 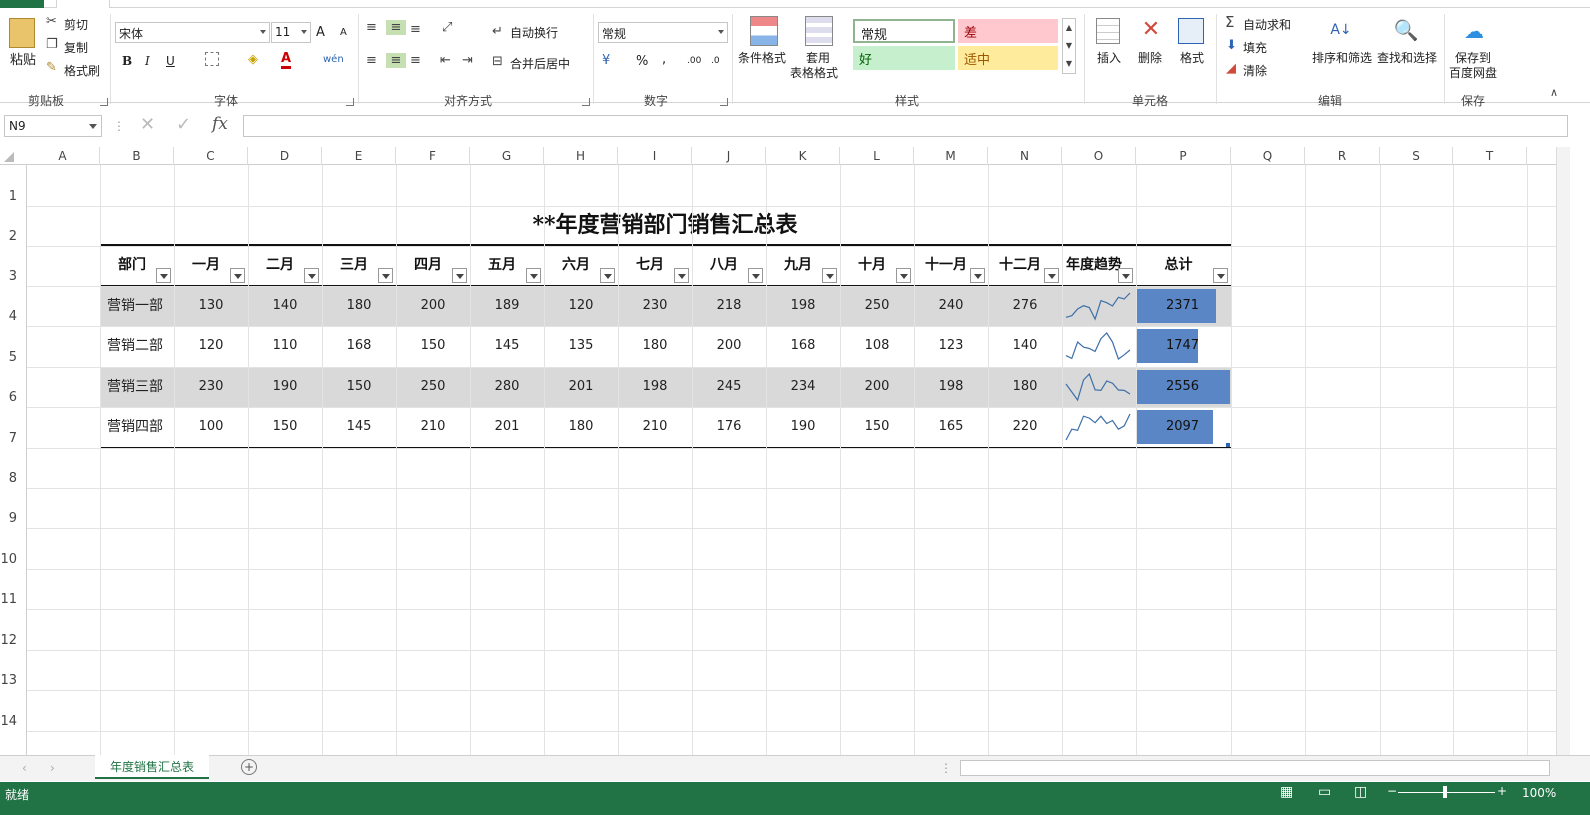 What do you see at coordinates (665, 225) in the screenshot?
I see `table-title: **年度营销部门销售汇总表` at bounding box center [665, 225].